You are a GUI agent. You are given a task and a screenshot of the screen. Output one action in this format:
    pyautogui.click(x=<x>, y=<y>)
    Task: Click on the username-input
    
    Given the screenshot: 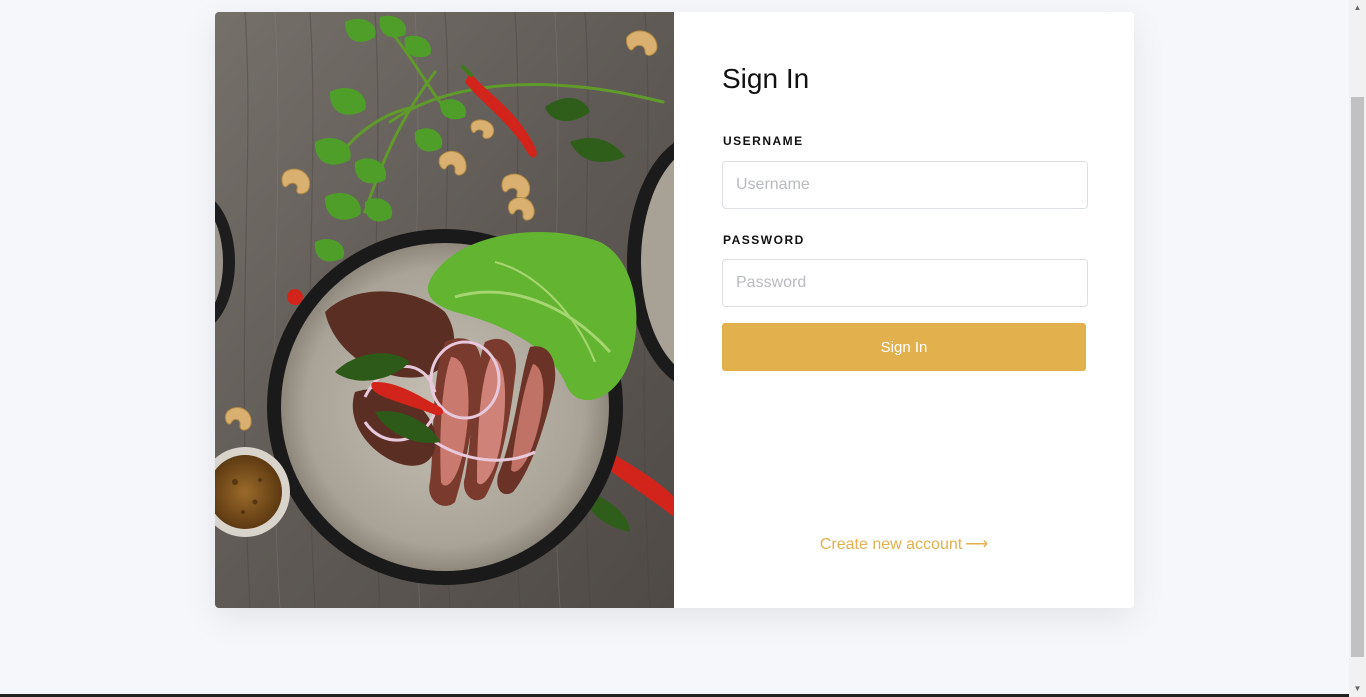 What is the action you would take?
    pyautogui.click(x=905, y=185)
    